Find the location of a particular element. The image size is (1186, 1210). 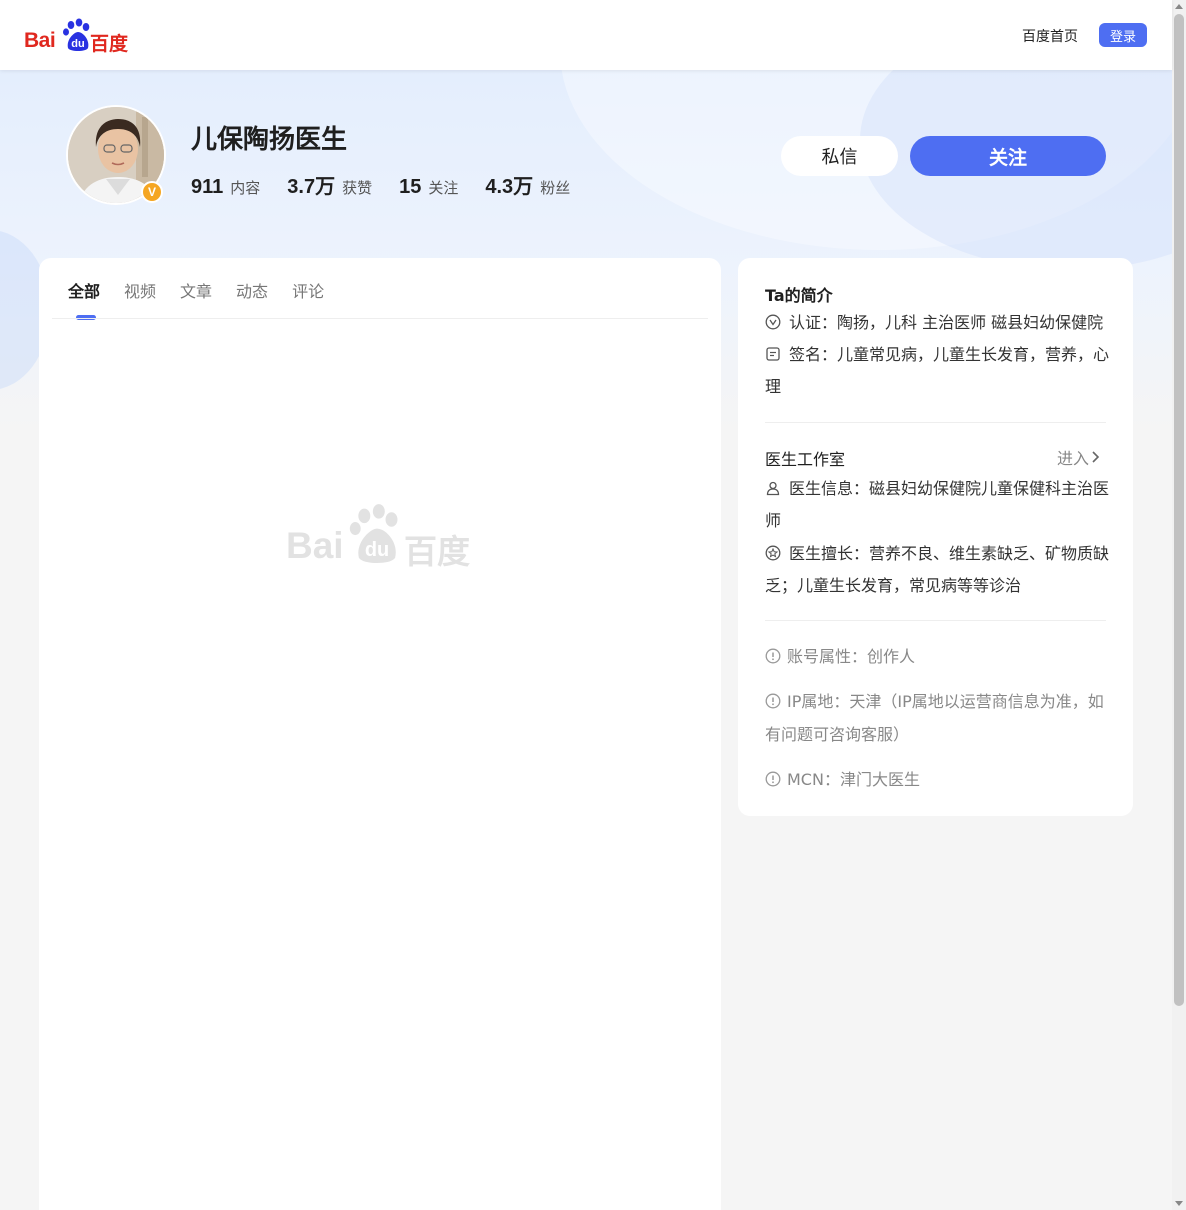

logo-du-text: du is located at coordinates (77, 44).